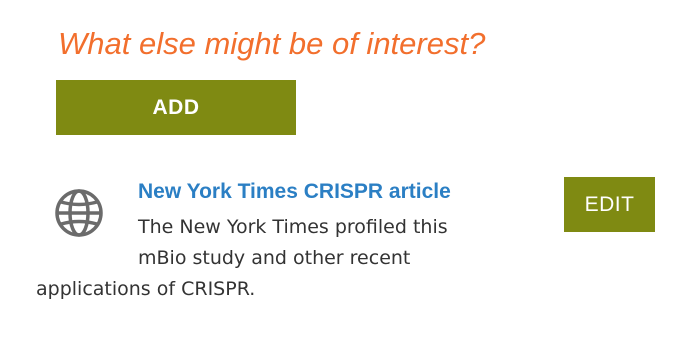 This screenshot has height=360, width=698. Describe the element at coordinates (609, 204) in the screenshot. I see `edit-button: EDIT` at that location.